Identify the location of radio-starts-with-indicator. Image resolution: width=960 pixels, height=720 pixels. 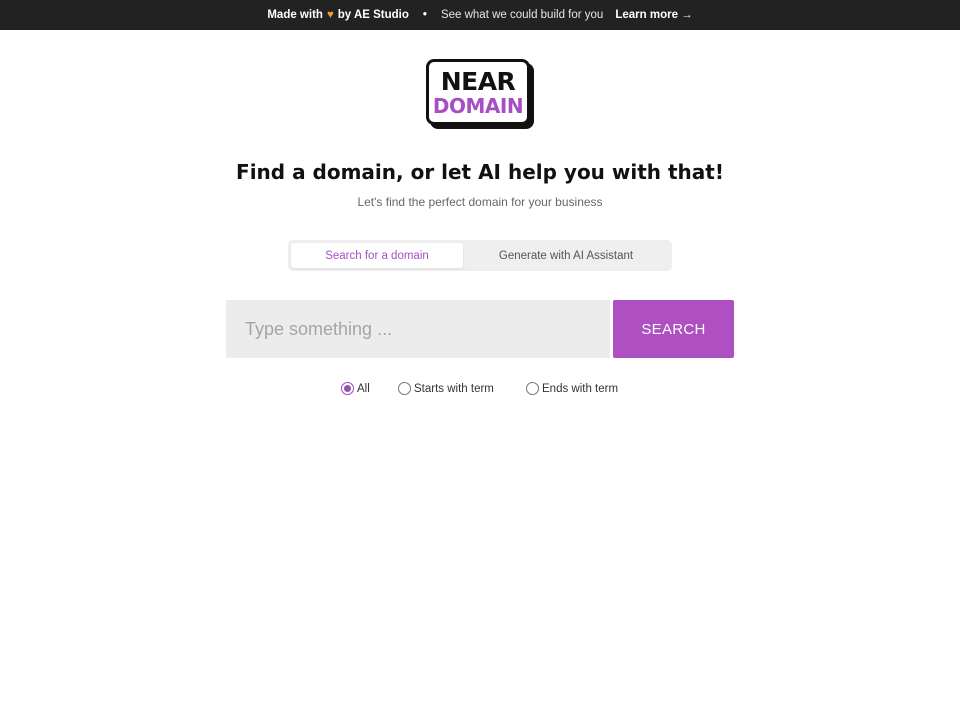
(404, 388).